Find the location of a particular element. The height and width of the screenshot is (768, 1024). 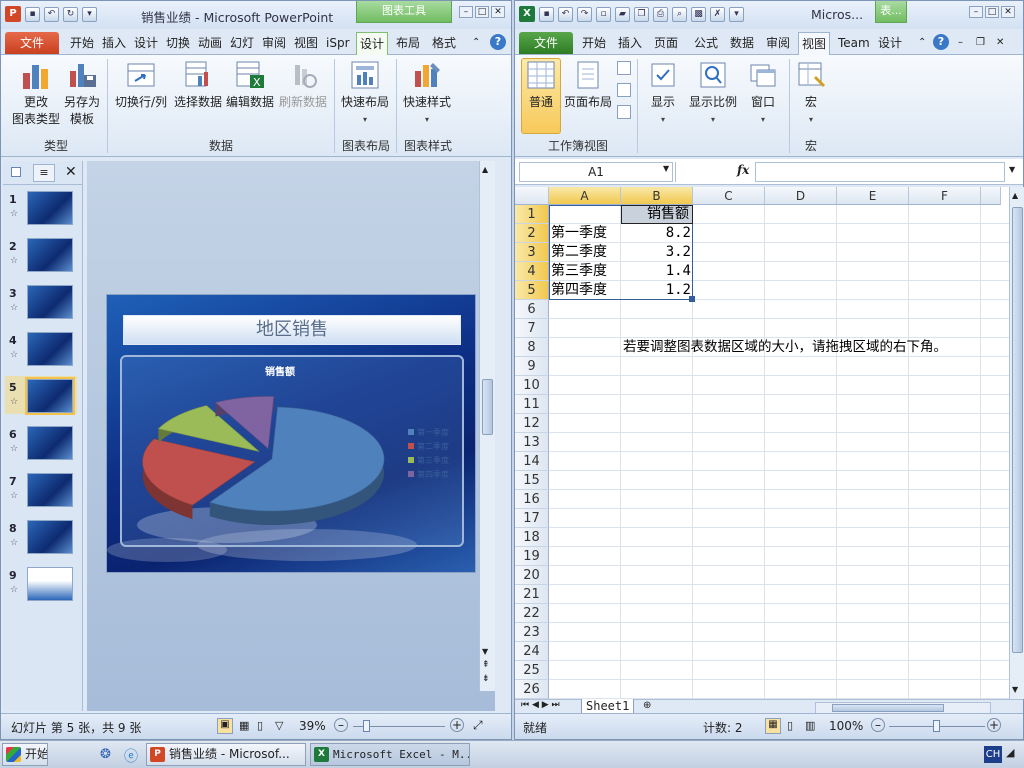

close-workbook-icon: ✕ is located at coordinates (1000, 43).